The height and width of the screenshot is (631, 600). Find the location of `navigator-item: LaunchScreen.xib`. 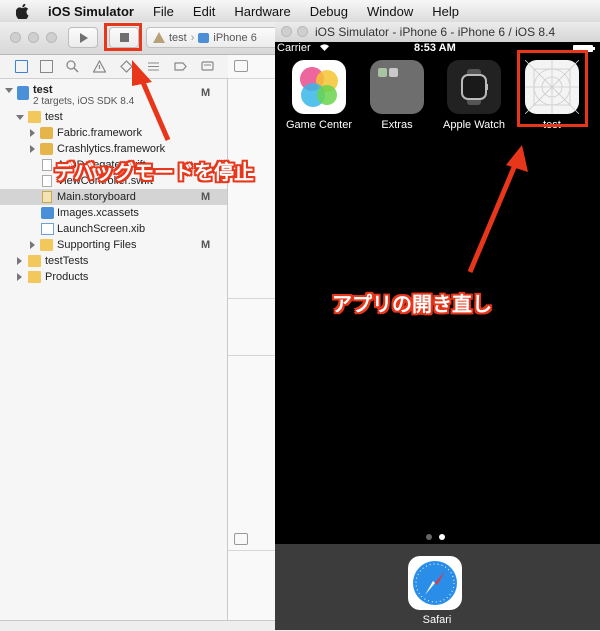

navigator-item: LaunchScreen.xib is located at coordinates (113, 229).